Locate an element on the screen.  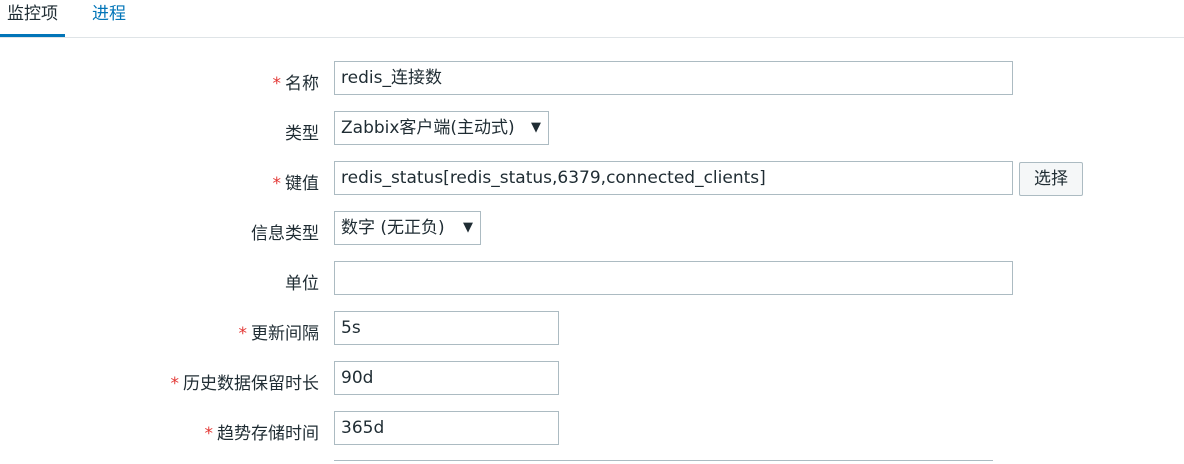
key-label: * 键值 is located at coordinates (296, 184).